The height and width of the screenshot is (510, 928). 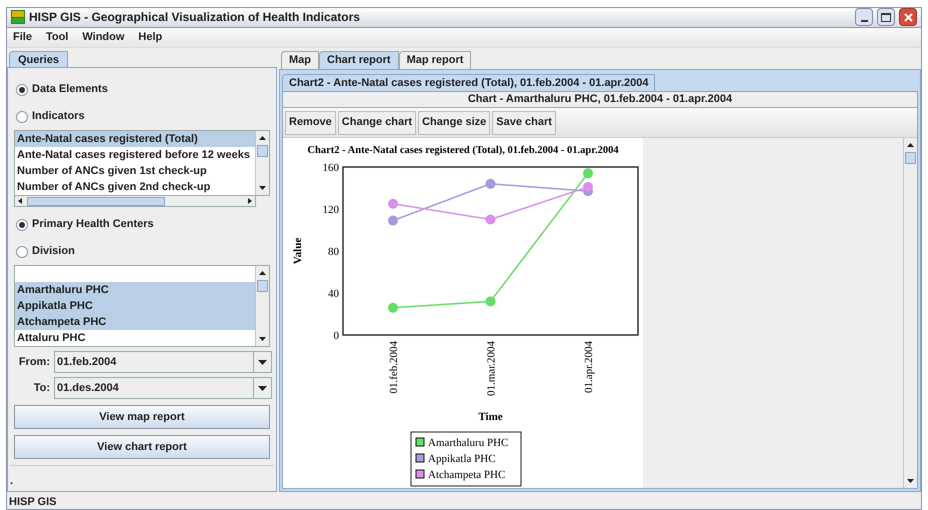 I want to click on legend-label: Amarthaluru PHC, so click(x=468, y=443).